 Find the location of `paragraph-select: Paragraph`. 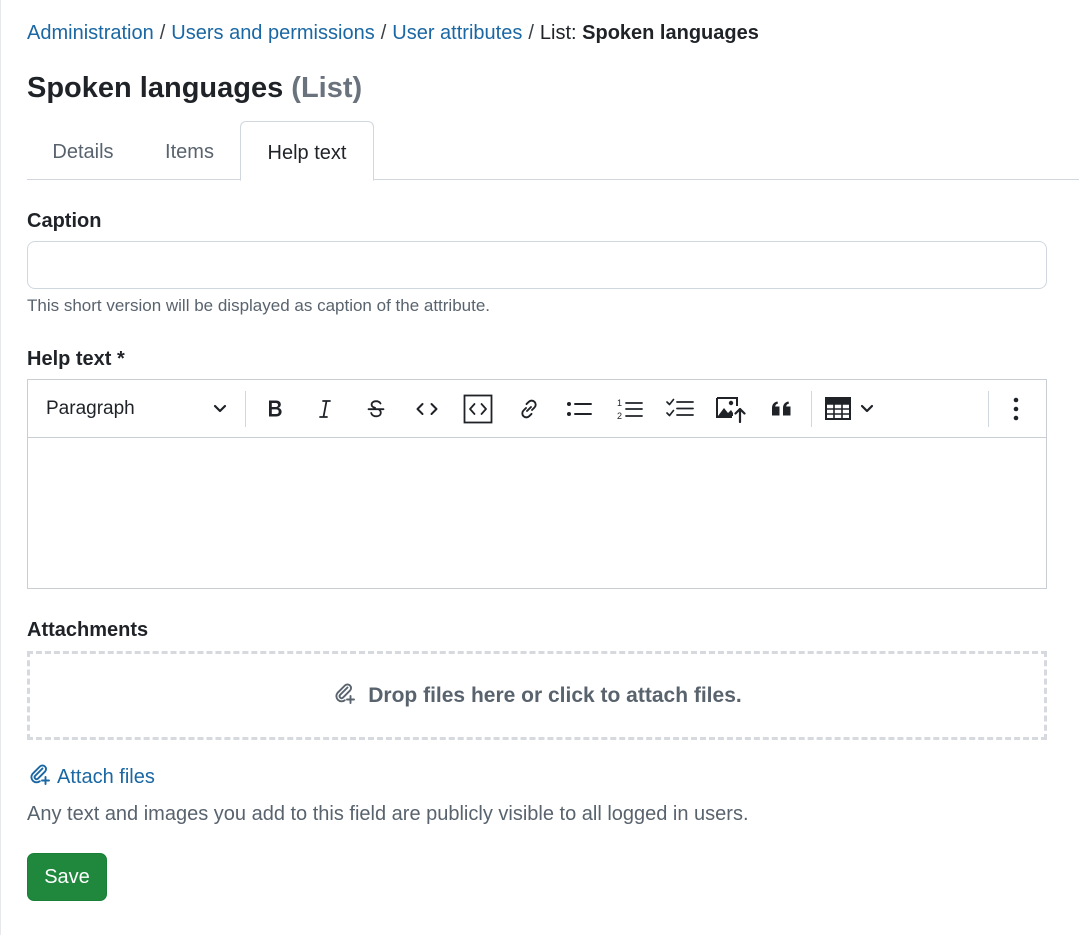

paragraph-select: Paragraph is located at coordinates (136, 409).